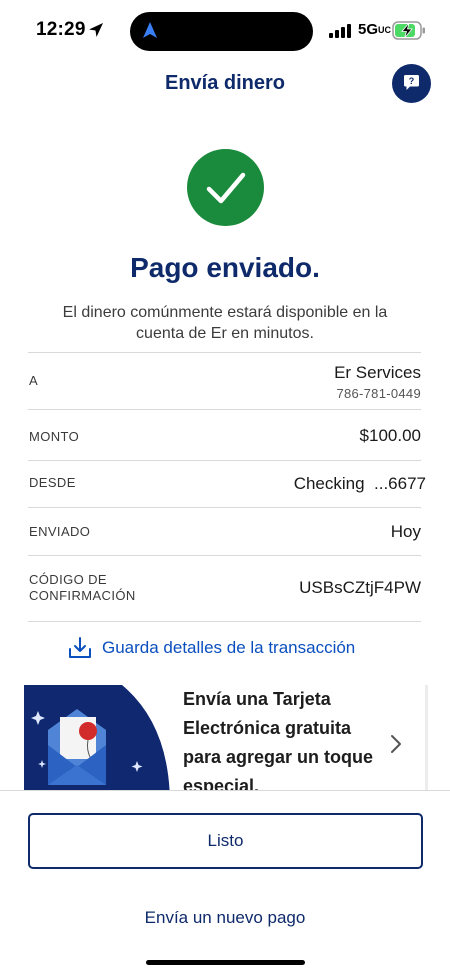 This screenshot has height=975, width=450. Describe the element at coordinates (80, 647) in the screenshot. I see `download-icon` at that location.